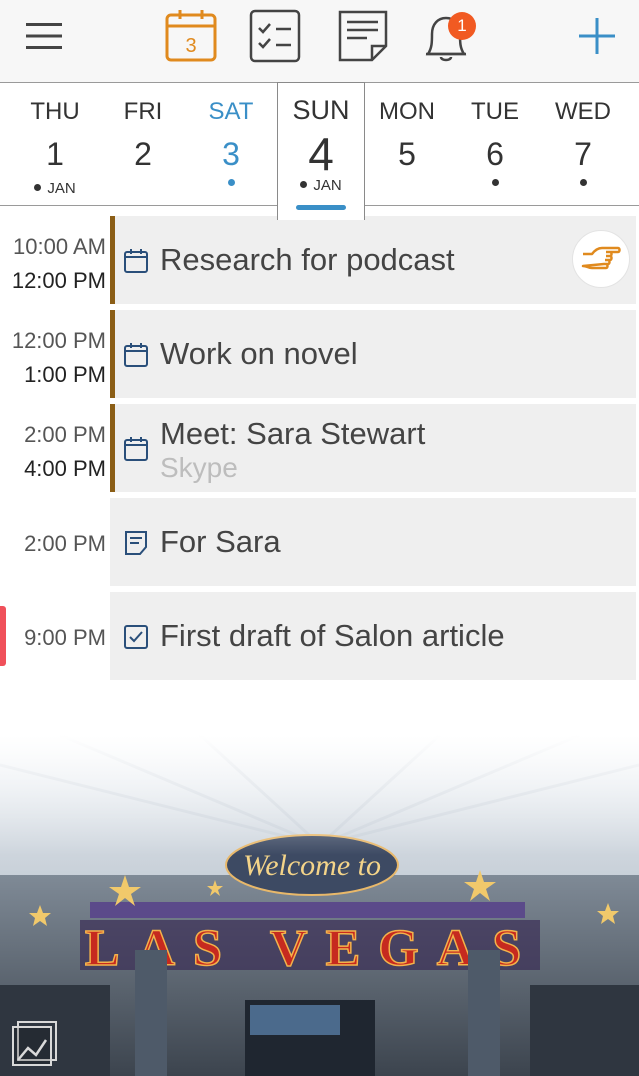 The width and height of the screenshot is (639, 1076). Describe the element at coordinates (321, 110) in the screenshot. I see `day-name: SUN` at that location.